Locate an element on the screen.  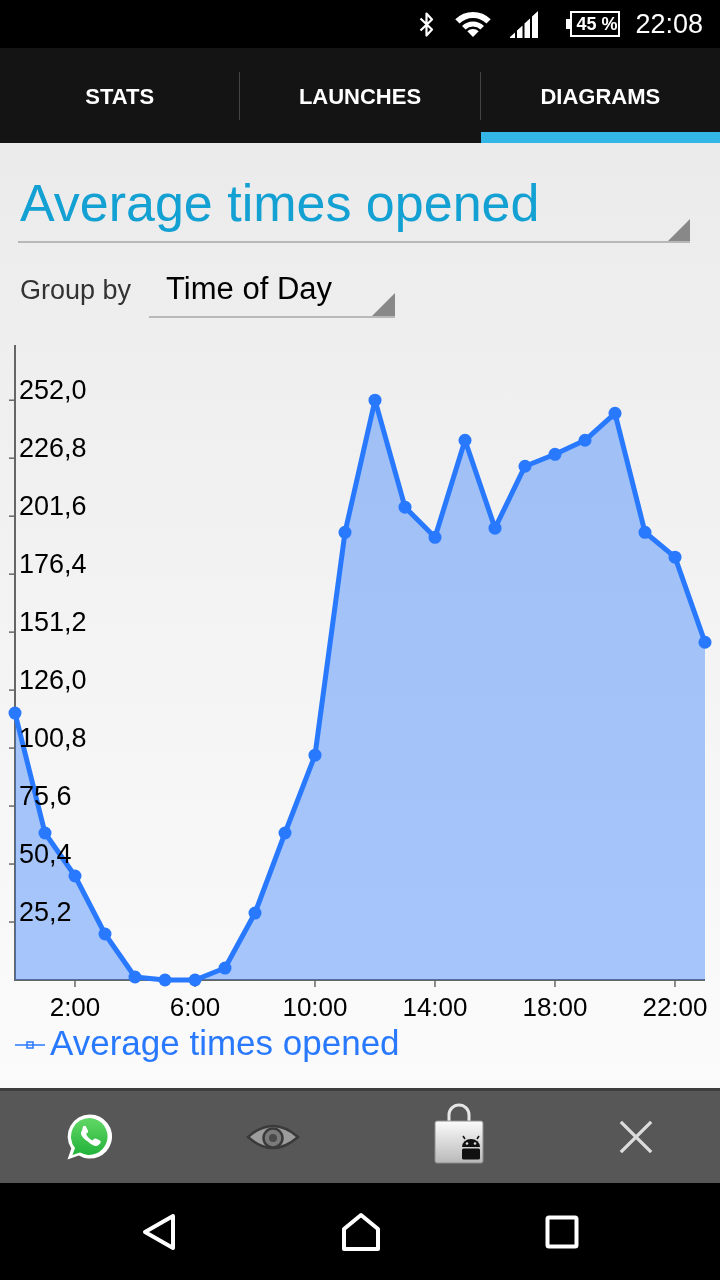
x-axis-label: 18:00 is located at coordinates (555, 1007).